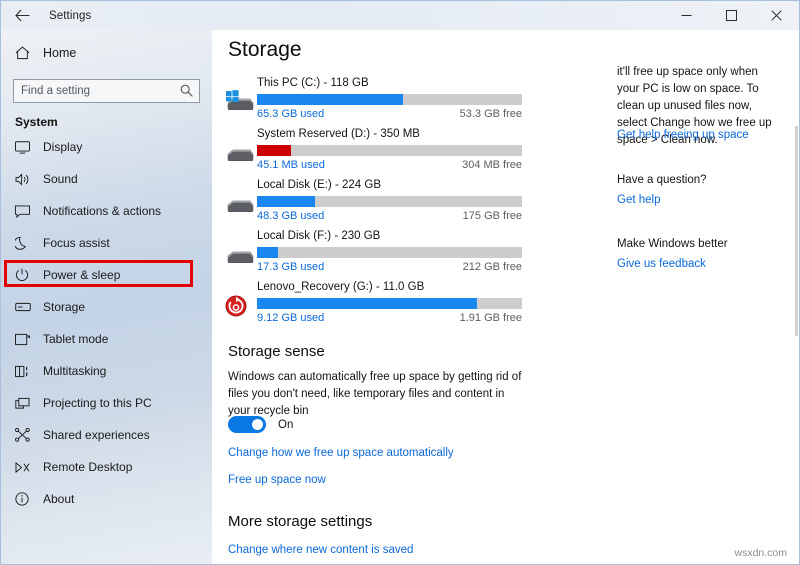  I want to click on search-box, so click(106, 91).